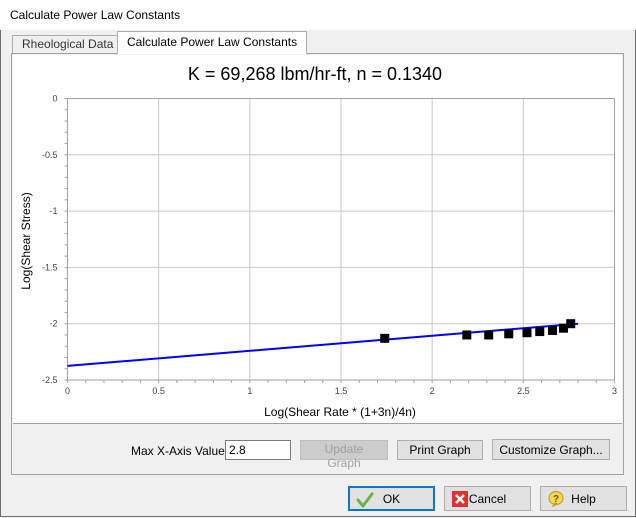  What do you see at coordinates (50, 380) in the screenshot?
I see `y-tick-label: -2.5` at bounding box center [50, 380].